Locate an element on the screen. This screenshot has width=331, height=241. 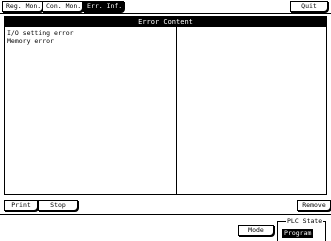
print-button: Print is located at coordinates (21, 205).